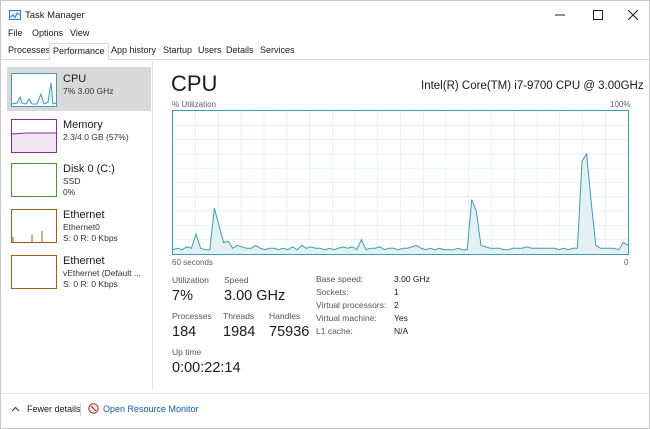 The height and width of the screenshot is (429, 650). I want to click on minimize-button, so click(560, 14).